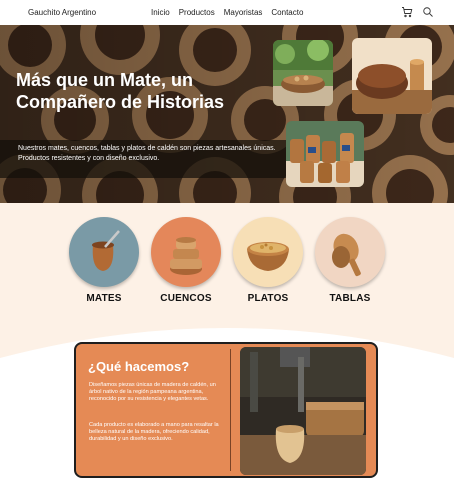 Image resolution: width=454 pixels, height=486 pixels. I want to click on category-cuencos: CUENCOS, so click(186, 260).